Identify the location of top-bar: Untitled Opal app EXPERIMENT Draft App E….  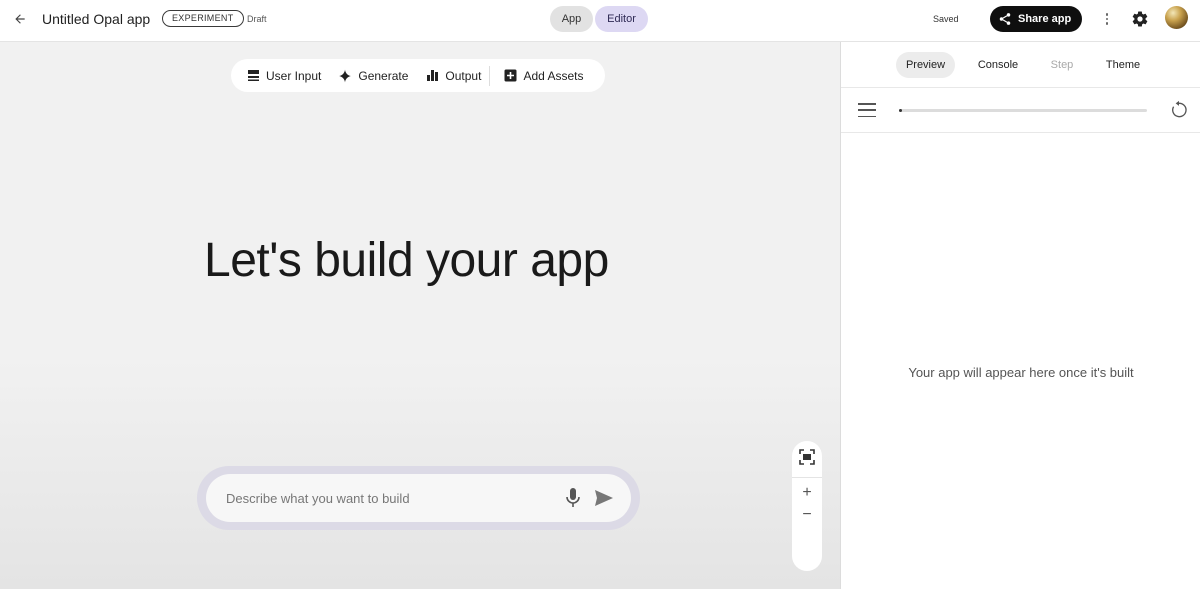
(600, 21).